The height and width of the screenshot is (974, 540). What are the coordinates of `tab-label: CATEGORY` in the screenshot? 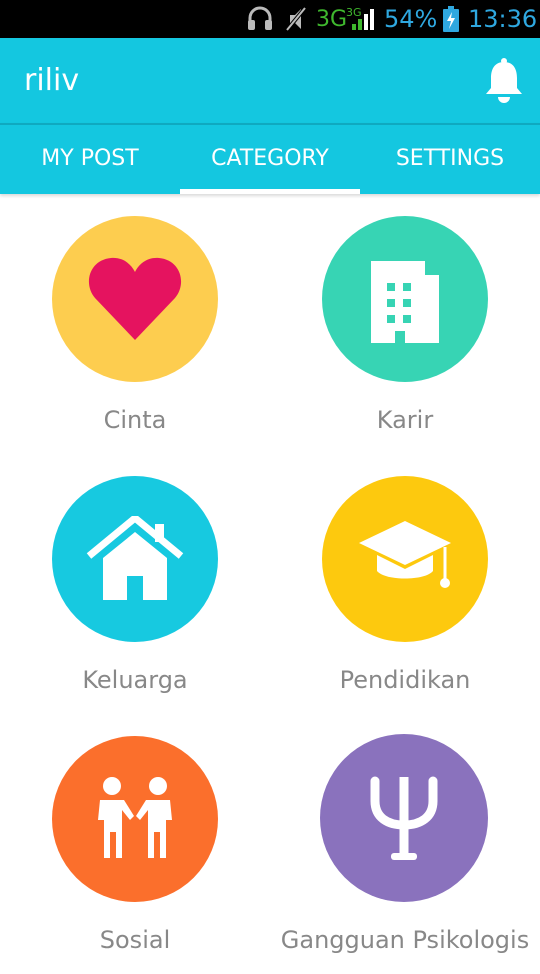 It's located at (270, 158).